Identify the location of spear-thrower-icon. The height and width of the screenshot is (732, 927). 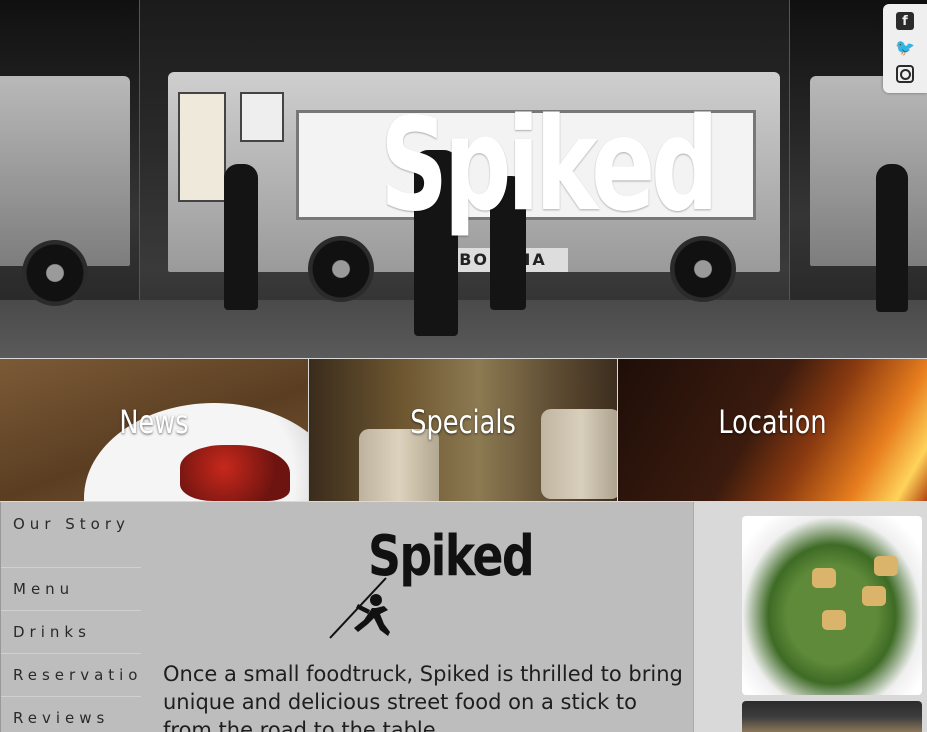
(359, 608).